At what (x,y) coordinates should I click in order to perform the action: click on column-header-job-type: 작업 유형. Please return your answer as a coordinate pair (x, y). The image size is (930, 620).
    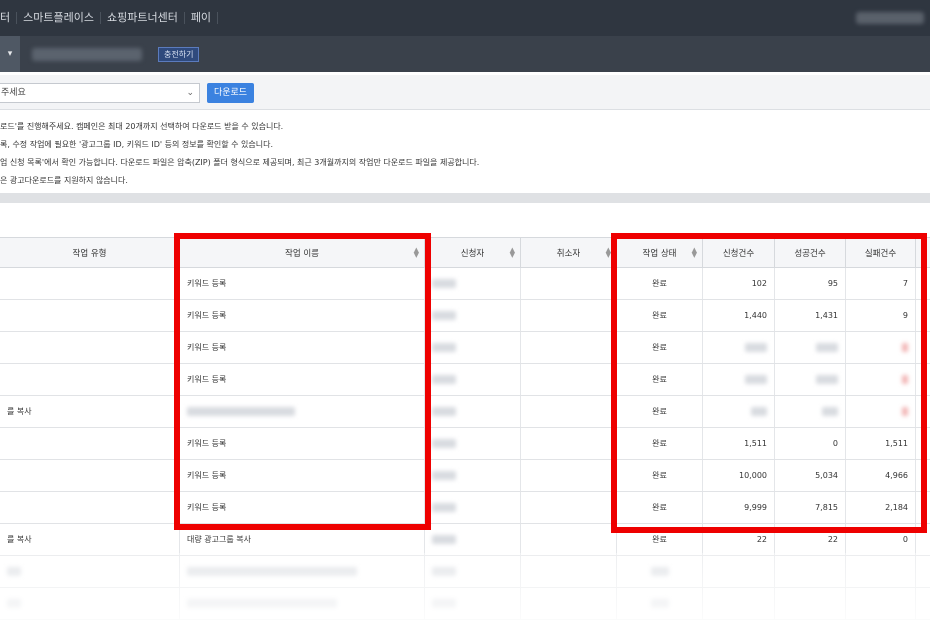
    Looking at the image, I should click on (90, 252).